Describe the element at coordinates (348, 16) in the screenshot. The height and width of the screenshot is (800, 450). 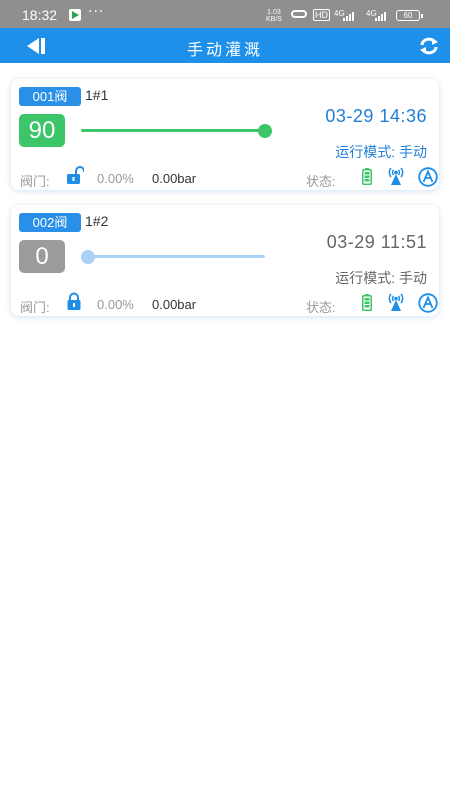
I see `signal-bars-icon` at that location.